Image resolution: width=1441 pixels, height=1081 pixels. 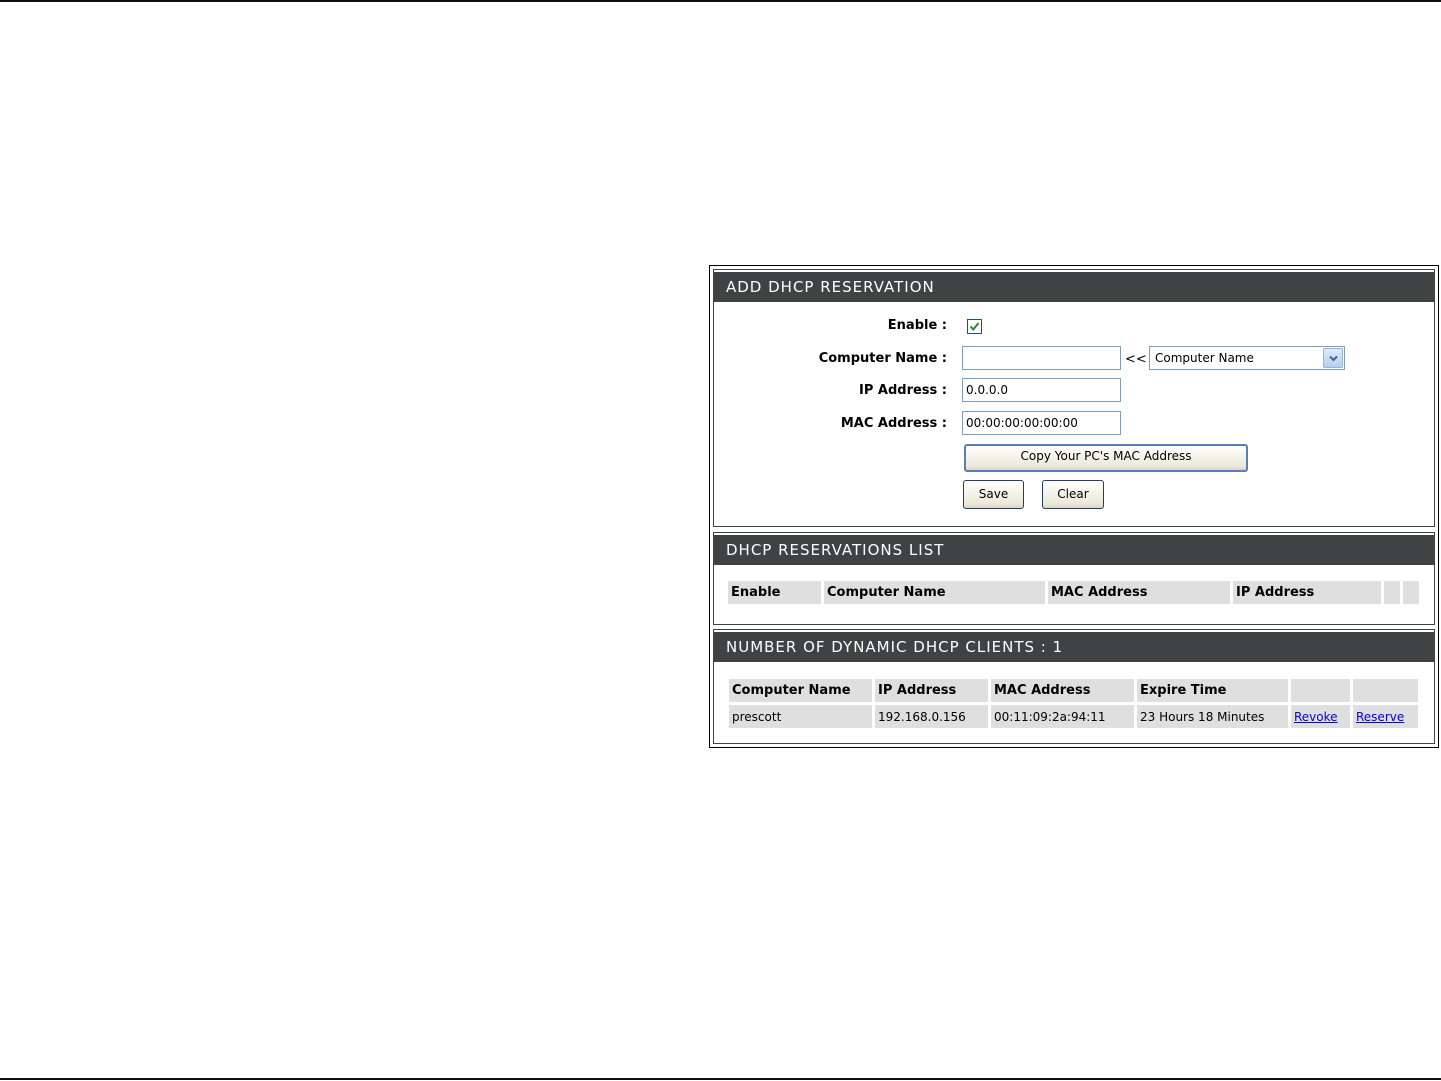 I want to click on computer-name-input, so click(x=1041, y=358).